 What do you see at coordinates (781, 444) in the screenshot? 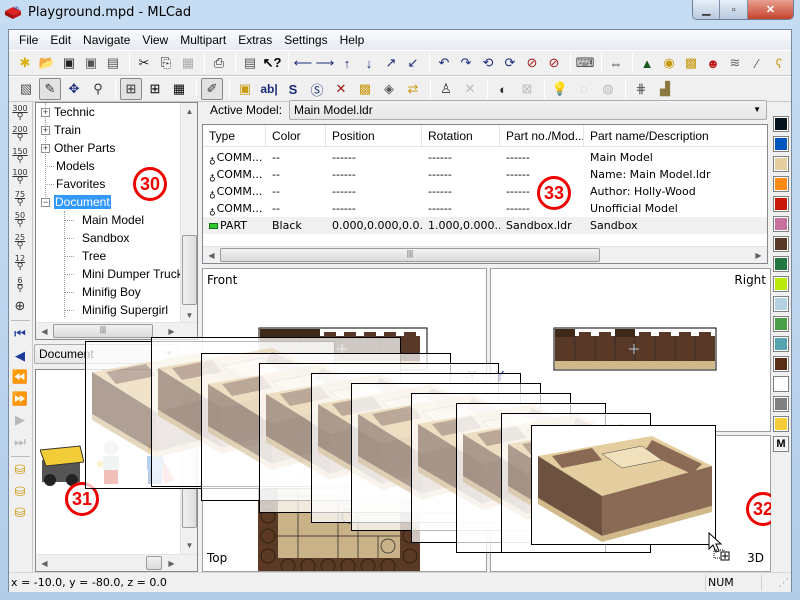
I see `more-colors-button: M` at bounding box center [781, 444].